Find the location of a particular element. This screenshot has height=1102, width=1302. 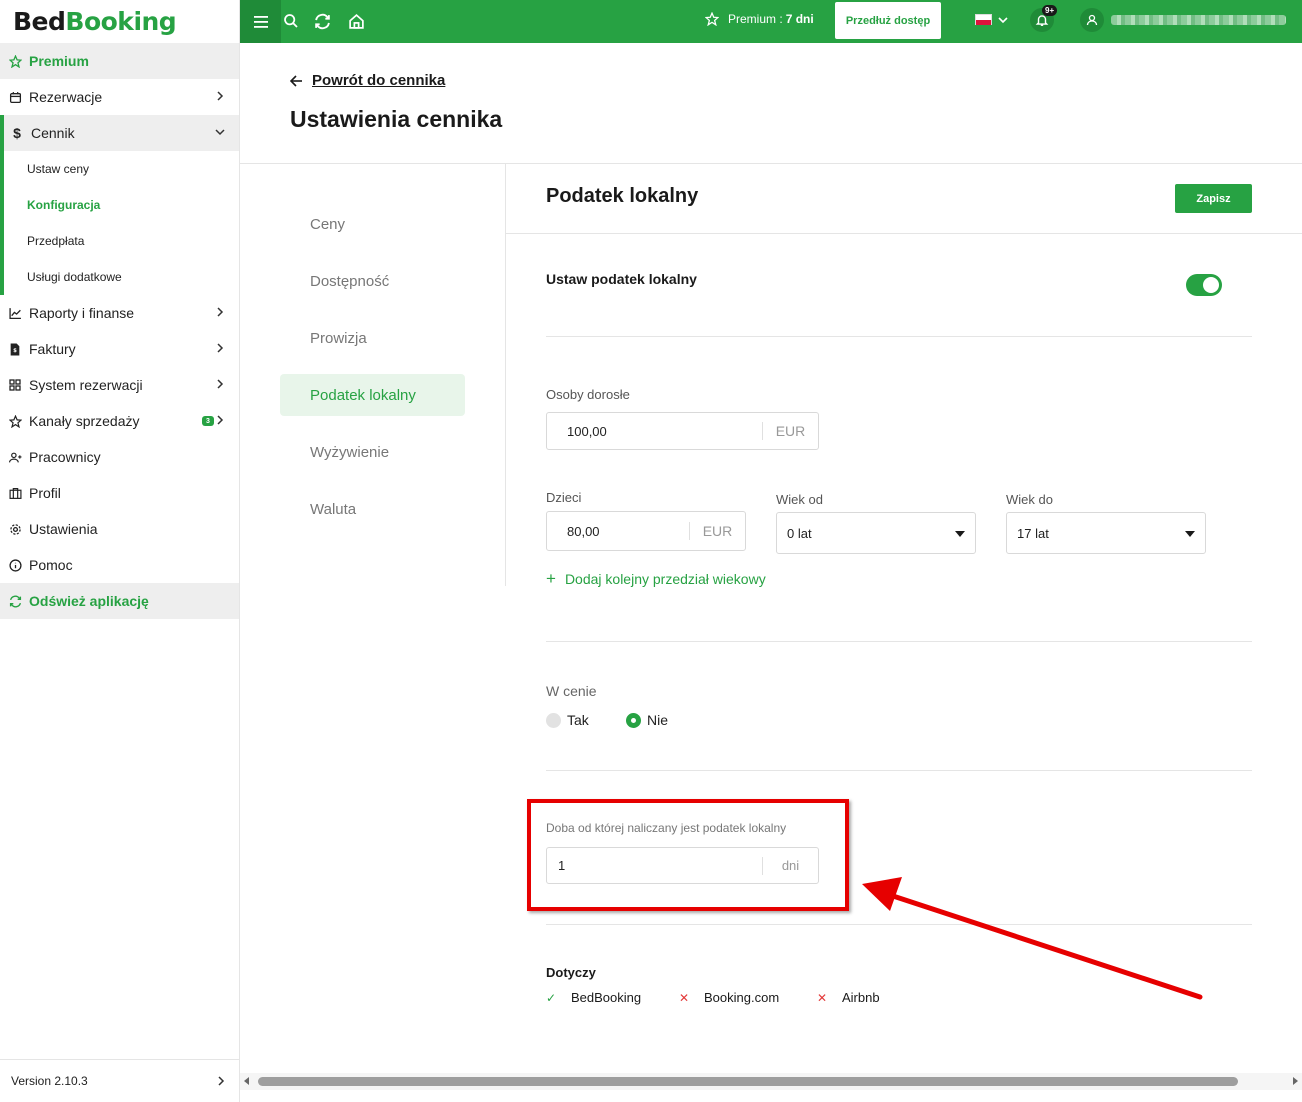

sidebar-item-odswiez: Odśwież aplikację is located at coordinates (119, 601).